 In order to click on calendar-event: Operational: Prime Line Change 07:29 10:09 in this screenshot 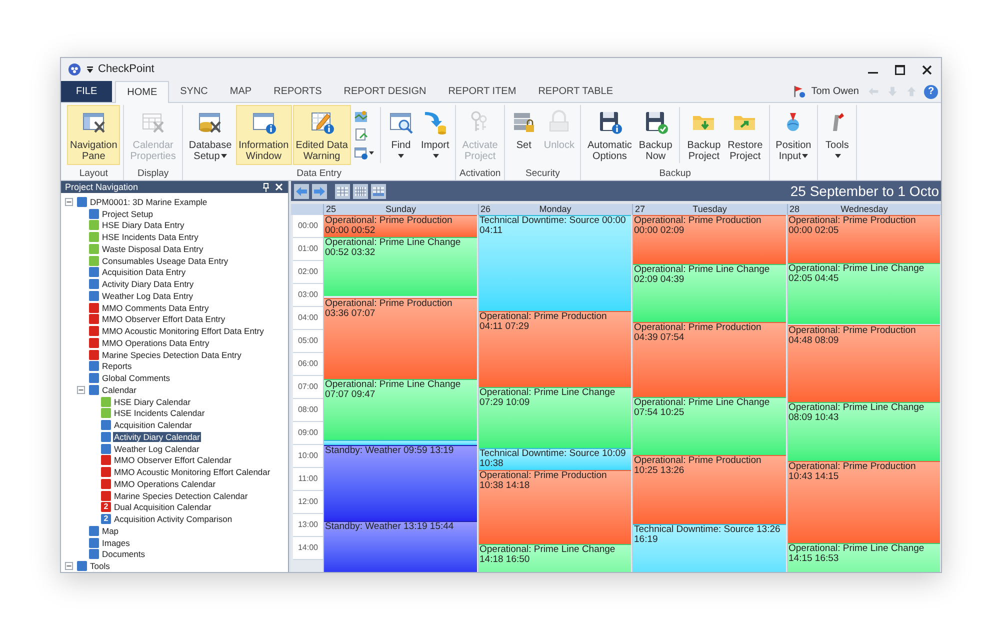, I will do `click(554, 417)`.